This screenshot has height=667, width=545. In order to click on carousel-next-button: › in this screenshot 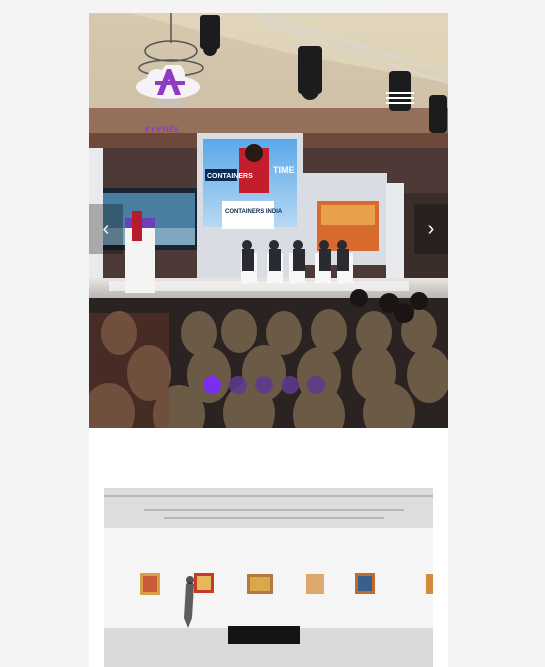, I will do `click(431, 229)`.